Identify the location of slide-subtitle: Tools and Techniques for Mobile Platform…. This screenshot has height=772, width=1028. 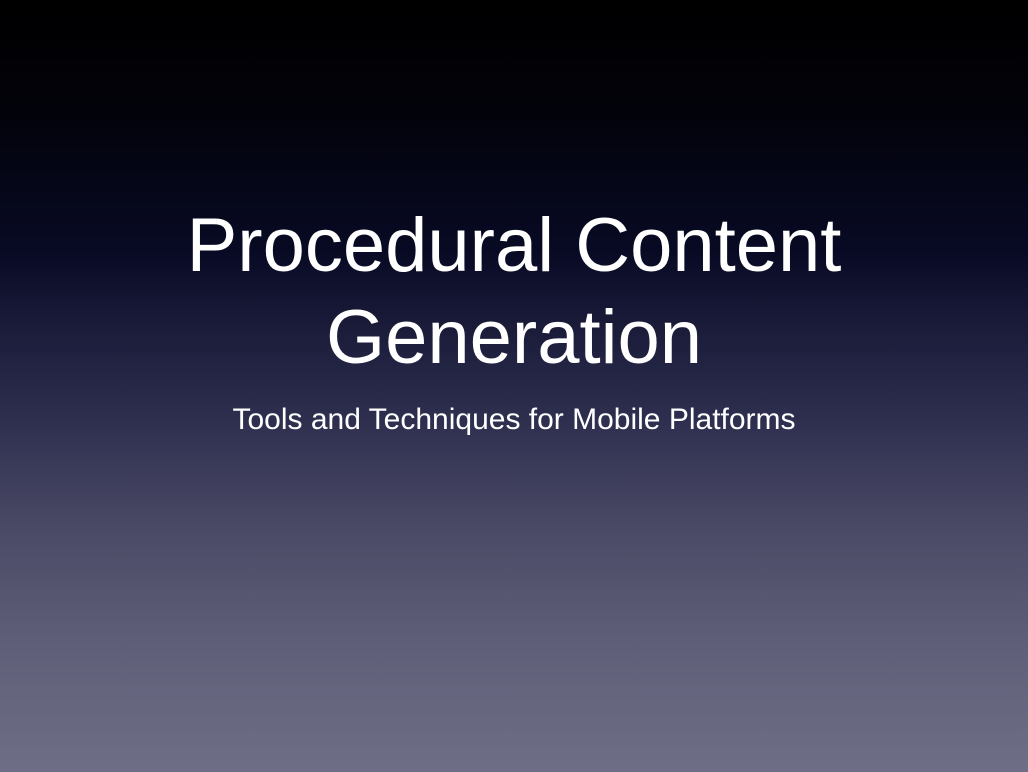
(514, 419).